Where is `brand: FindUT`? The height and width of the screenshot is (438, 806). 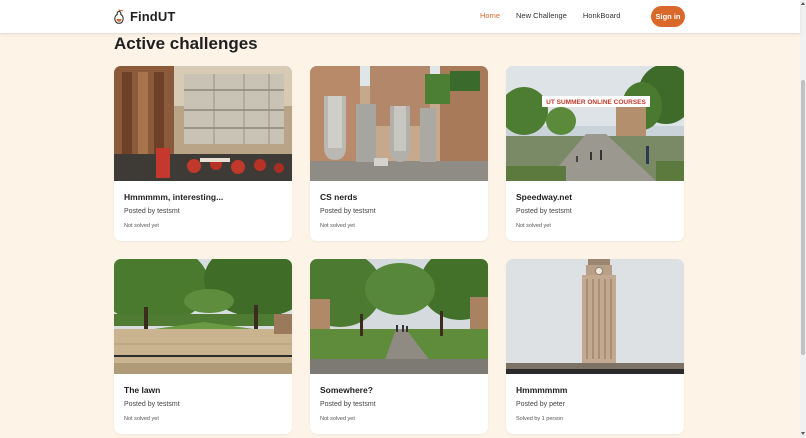 brand: FindUT is located at coordinates (144, 16).